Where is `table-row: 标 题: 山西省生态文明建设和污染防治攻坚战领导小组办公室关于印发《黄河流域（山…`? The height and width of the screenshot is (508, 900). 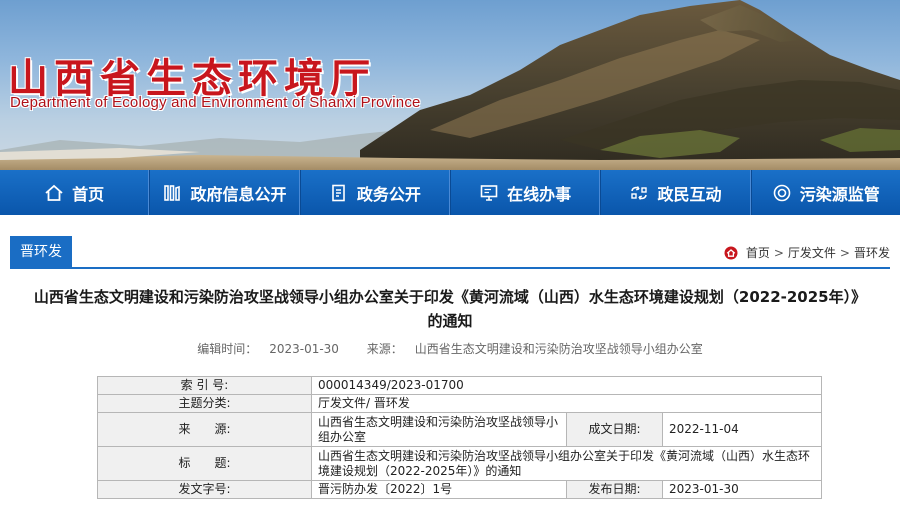 table-row: 标 题: 山西省生态文明建设和污染防治攻坚战领导小组办公室关于印发《黄河流域（山… is located at coordinates (459, 463).